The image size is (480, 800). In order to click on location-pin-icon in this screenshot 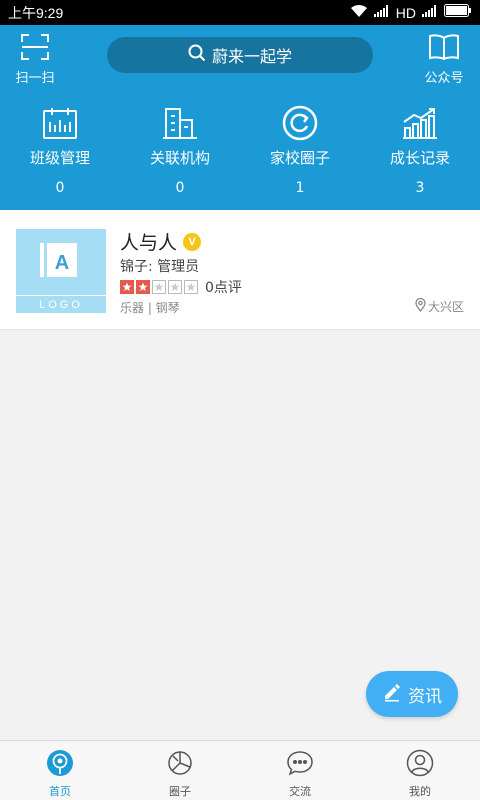, I will do `click(420, 306)`.